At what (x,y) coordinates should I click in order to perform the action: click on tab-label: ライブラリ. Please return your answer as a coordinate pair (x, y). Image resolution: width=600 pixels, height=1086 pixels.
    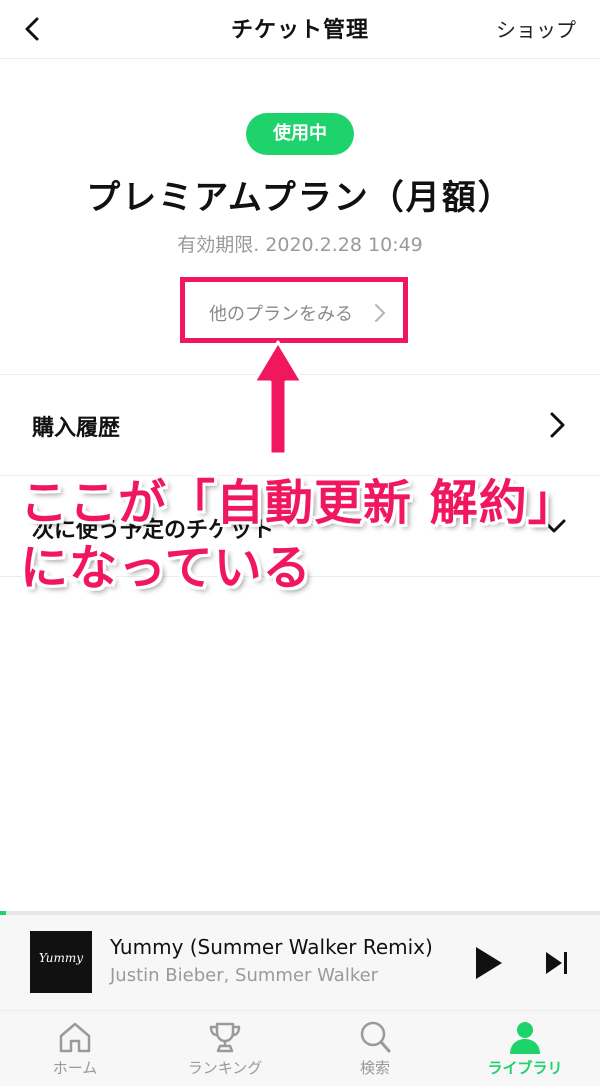
    Looking at the image, I should click on (525, 1068).